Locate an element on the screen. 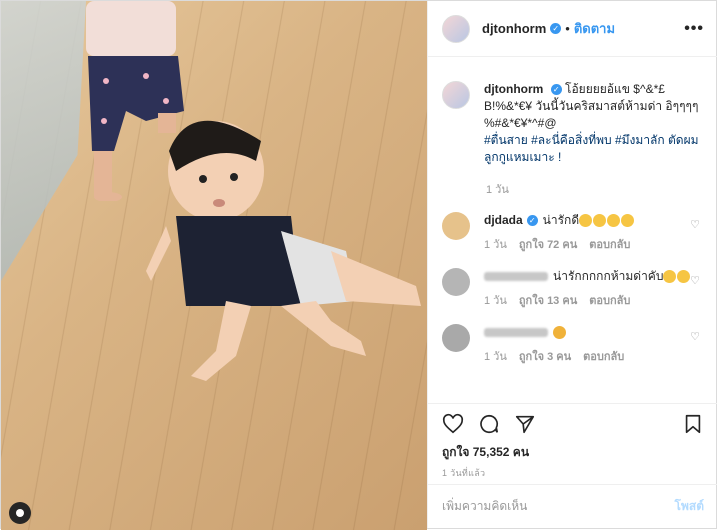 The width and height of the screenshot is (717, 530). post-header: djtonhorm ✓ • ติดตาม ••• is located at coordinates (572, 29).